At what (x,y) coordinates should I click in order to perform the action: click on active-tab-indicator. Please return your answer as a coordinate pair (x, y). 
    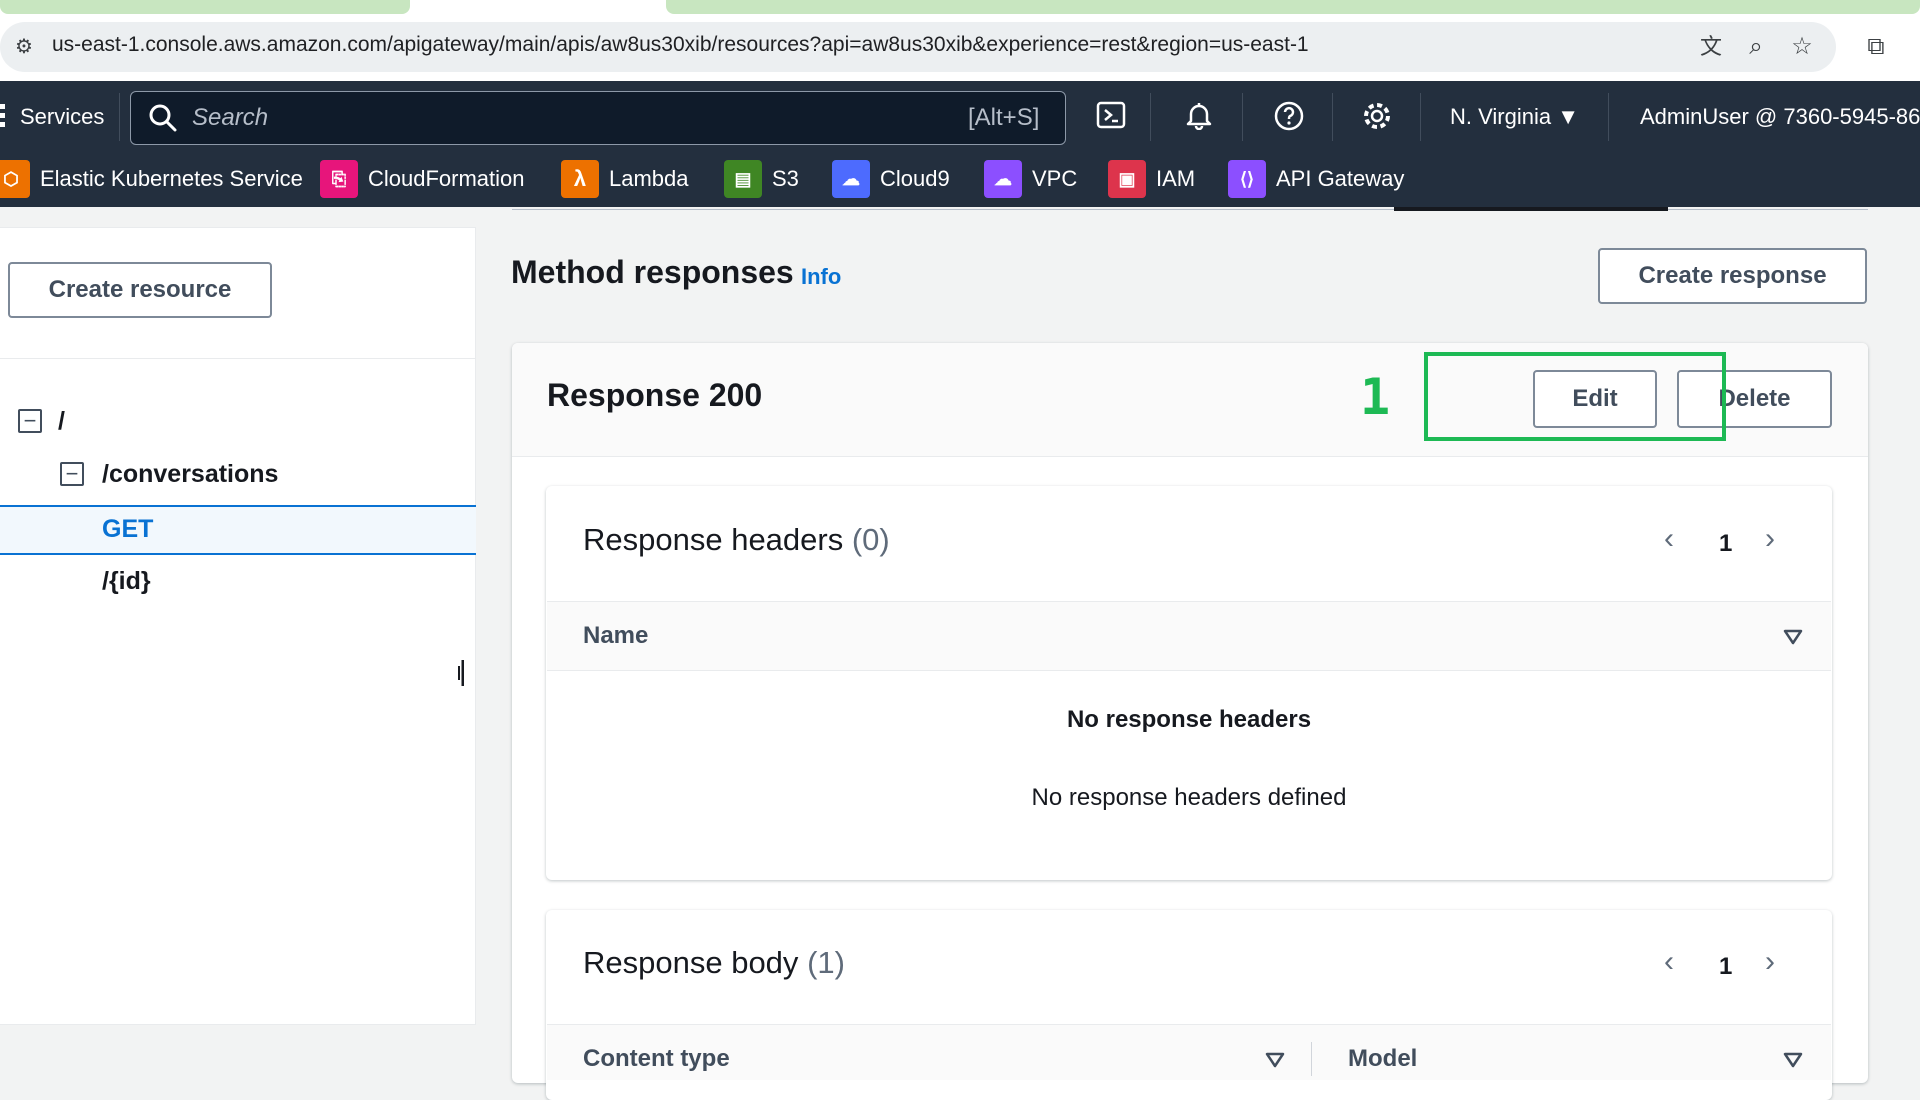
    Looking at the image, I should click on (1531, 209).